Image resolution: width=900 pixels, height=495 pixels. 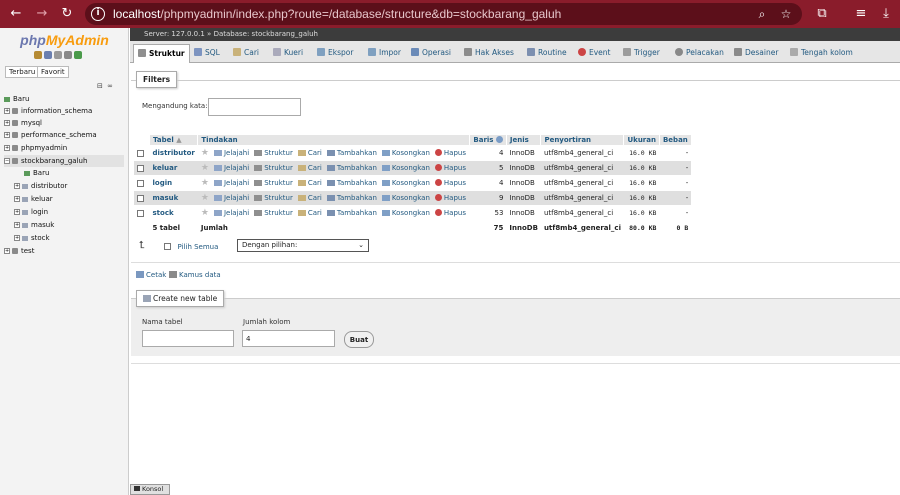 What do you see at coordinates (359, 339) in the screenshot?
I see `create-table-button: Buat` at bounding box center [359, 339].